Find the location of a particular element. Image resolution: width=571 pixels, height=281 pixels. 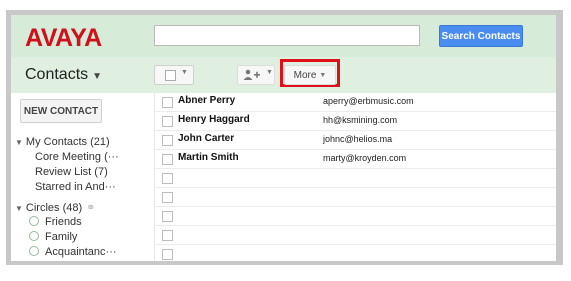

sidebar-item-core-meeting: Core Meeting (··· is located at coordinates (77, 157).